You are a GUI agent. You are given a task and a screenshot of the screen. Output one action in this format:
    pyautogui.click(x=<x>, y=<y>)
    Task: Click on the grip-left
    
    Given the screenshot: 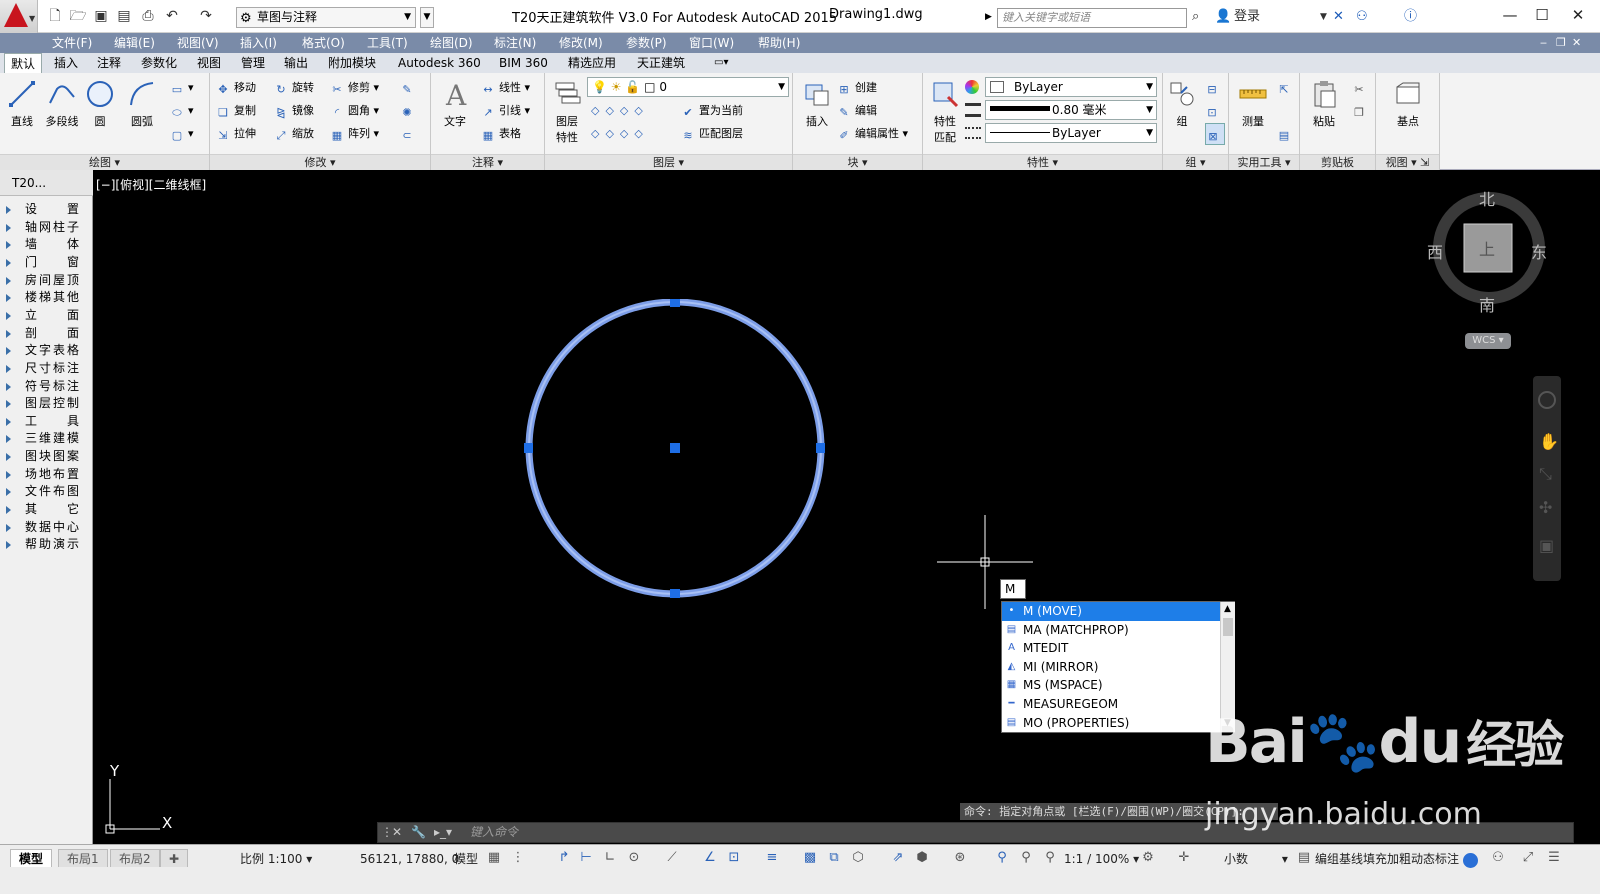 What is the action you would take?
    pyautogui.click(x=528, y=448)
    